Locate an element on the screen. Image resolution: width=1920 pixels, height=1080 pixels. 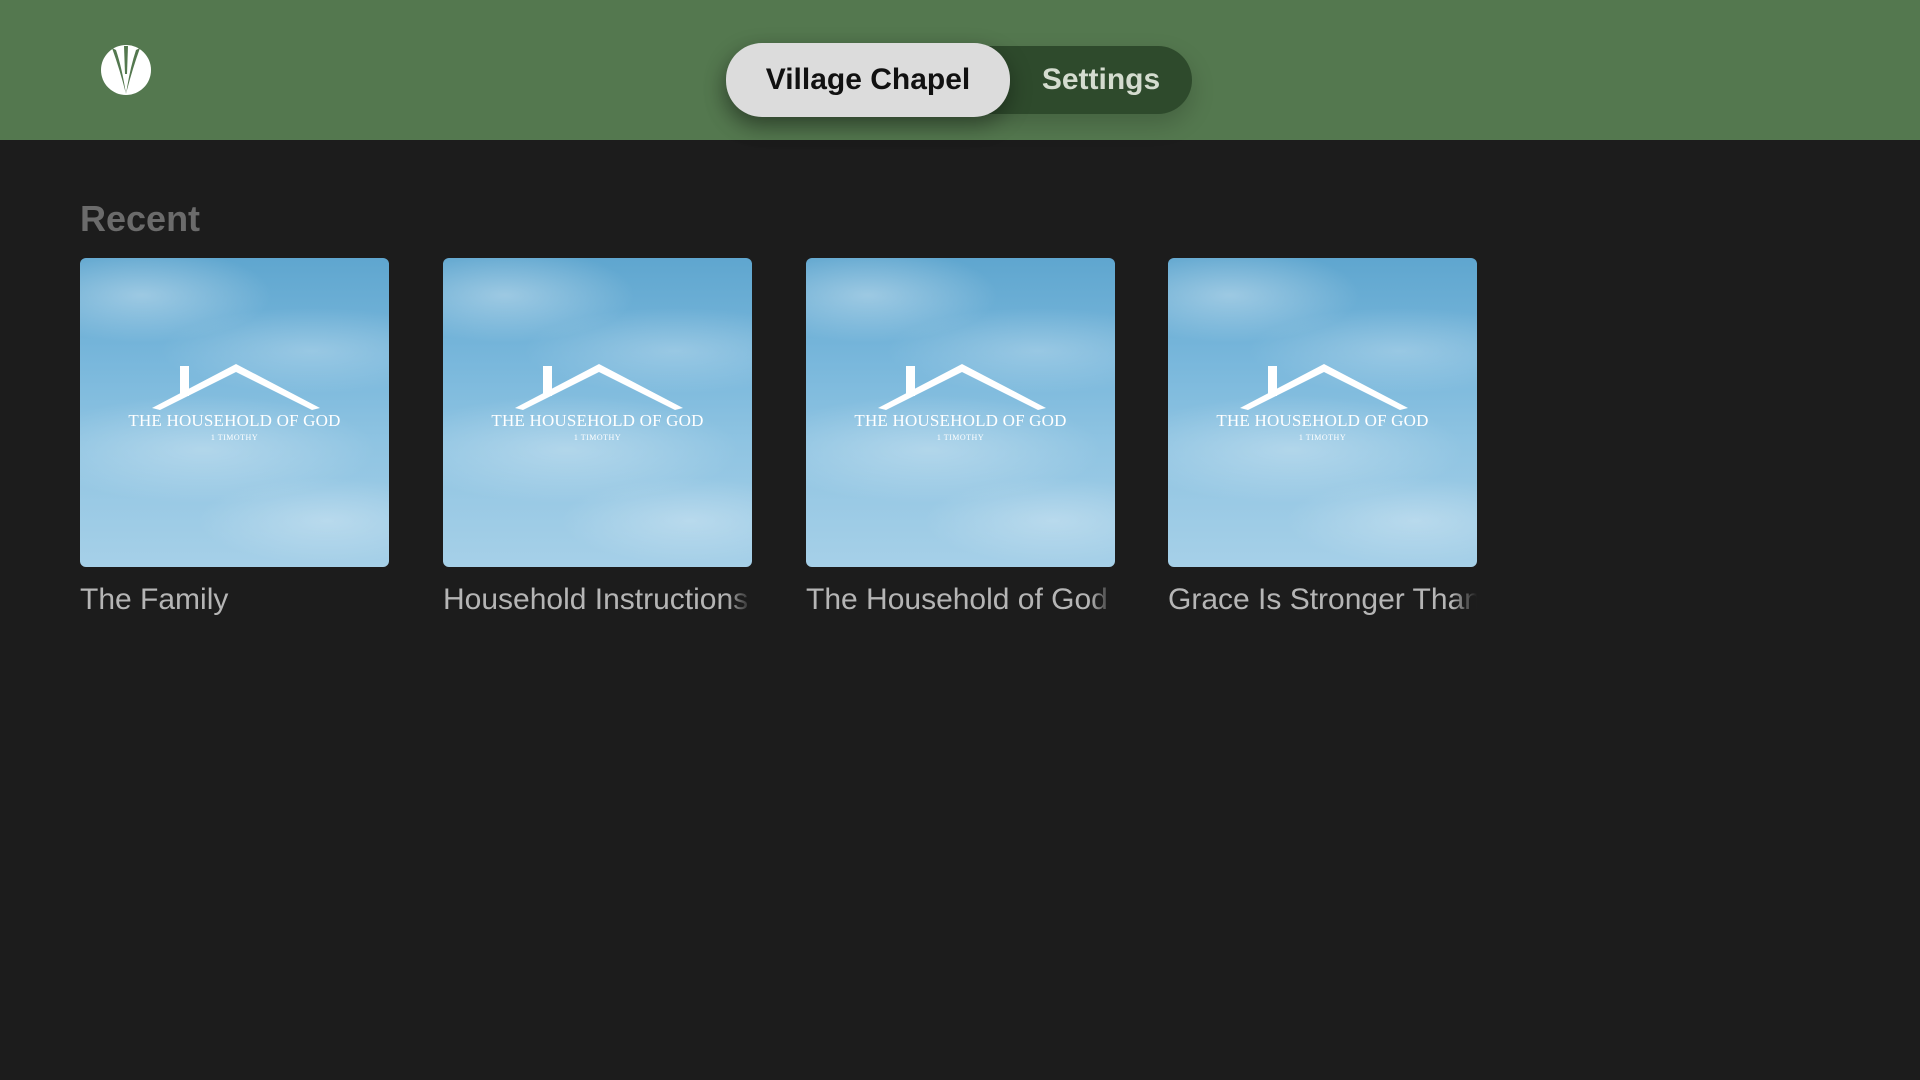
recent-item-label: The Household of God is located at coordinates (957, 599).